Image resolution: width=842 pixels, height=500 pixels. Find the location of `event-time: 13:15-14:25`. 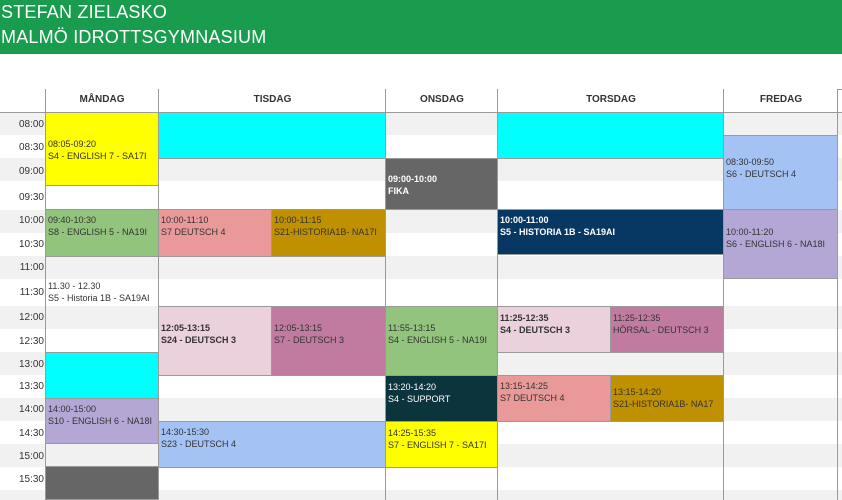

event-time: 13:15-14:25 is located at coordinates (524, 386).